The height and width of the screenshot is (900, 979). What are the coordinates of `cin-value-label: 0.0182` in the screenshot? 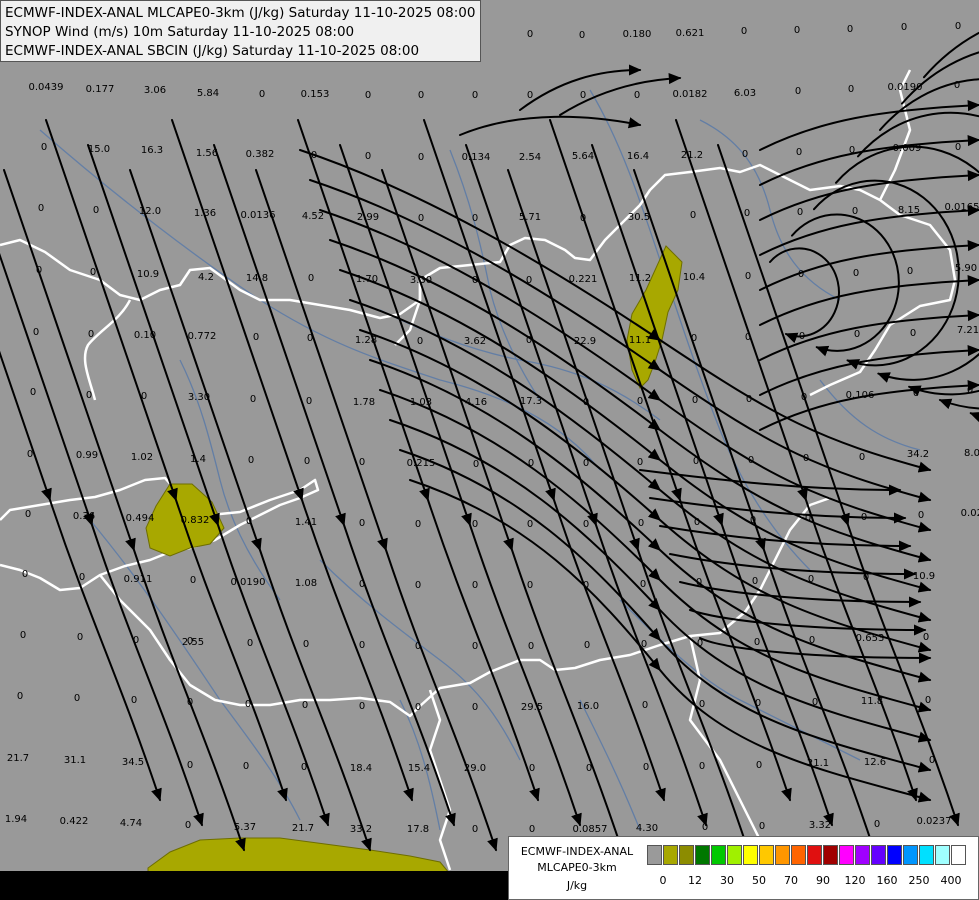 It's located at (690, 94).